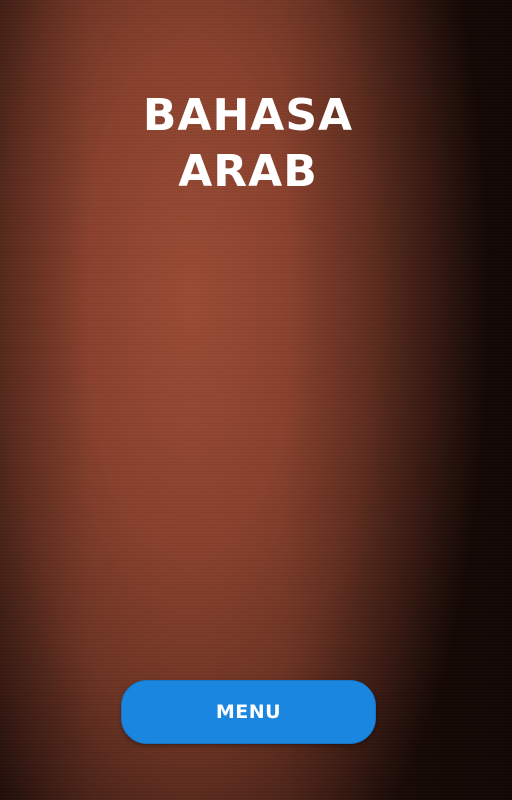  I want to click on app-title-line-1: BAHASA, so click(248, 115).